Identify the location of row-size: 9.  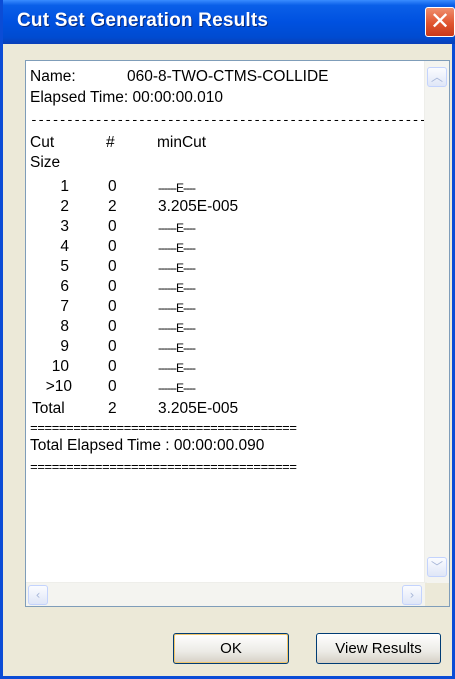
(64, 346).